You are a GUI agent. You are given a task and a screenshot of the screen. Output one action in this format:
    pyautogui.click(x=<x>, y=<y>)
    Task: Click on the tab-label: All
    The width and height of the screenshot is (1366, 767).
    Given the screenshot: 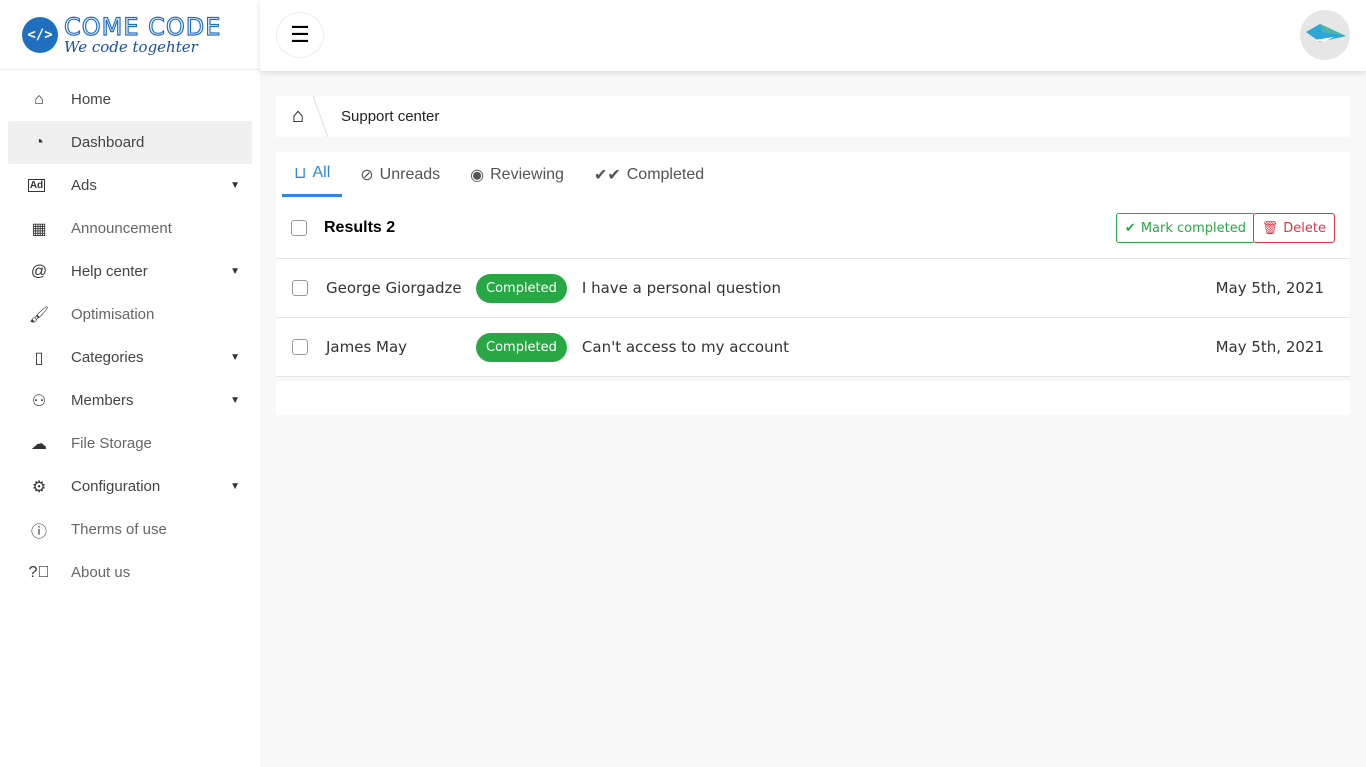 What is the action you would take?
    pyautogui.click(x=321, y=172)
    